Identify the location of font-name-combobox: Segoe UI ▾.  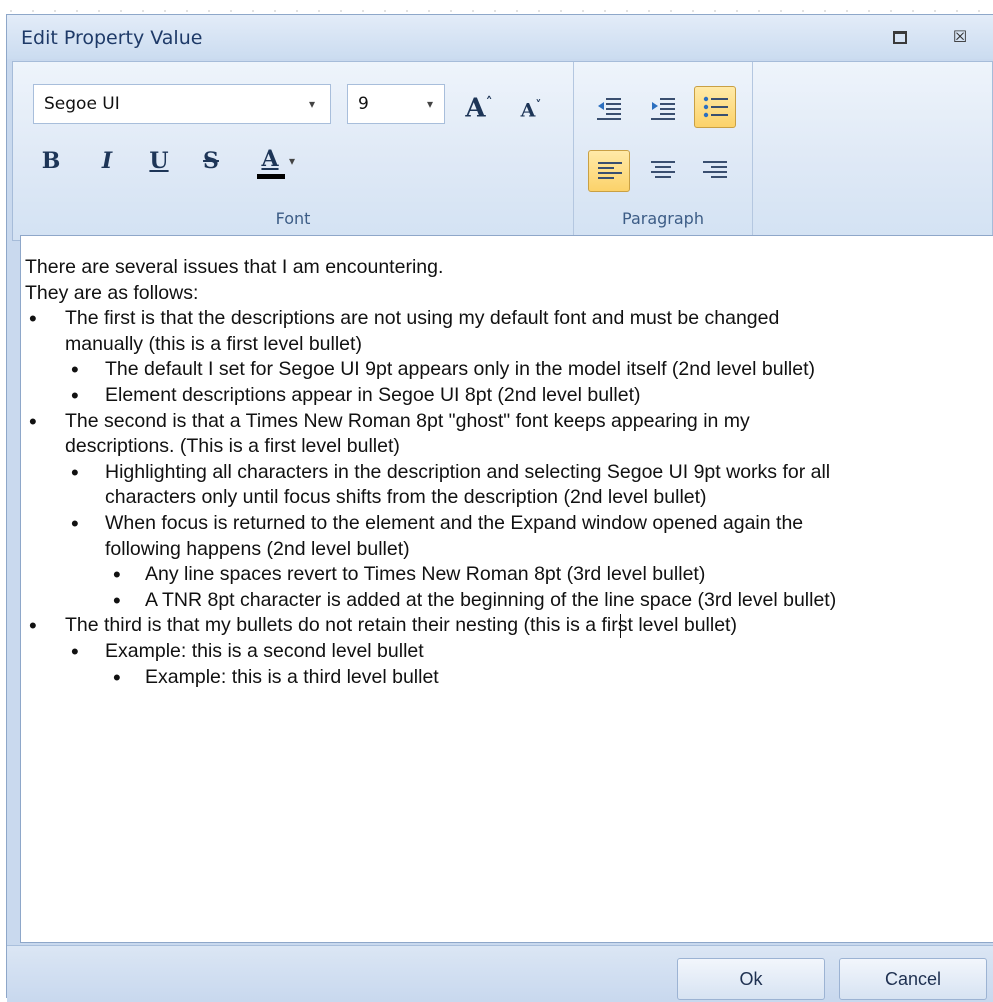
(182, 104).